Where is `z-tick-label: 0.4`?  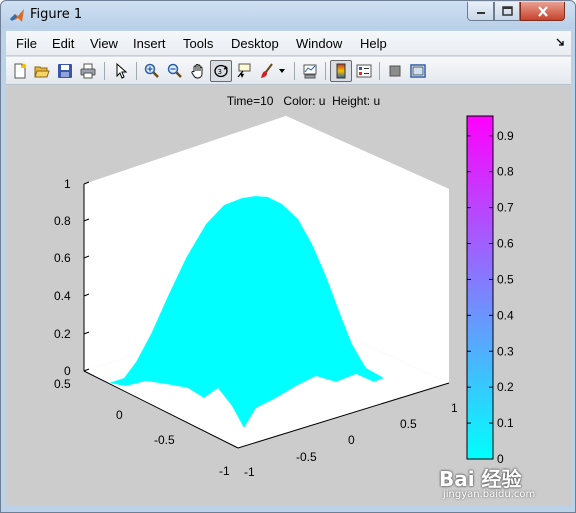 z-tick-label: 0.4 is located at coordinates (62, 296).